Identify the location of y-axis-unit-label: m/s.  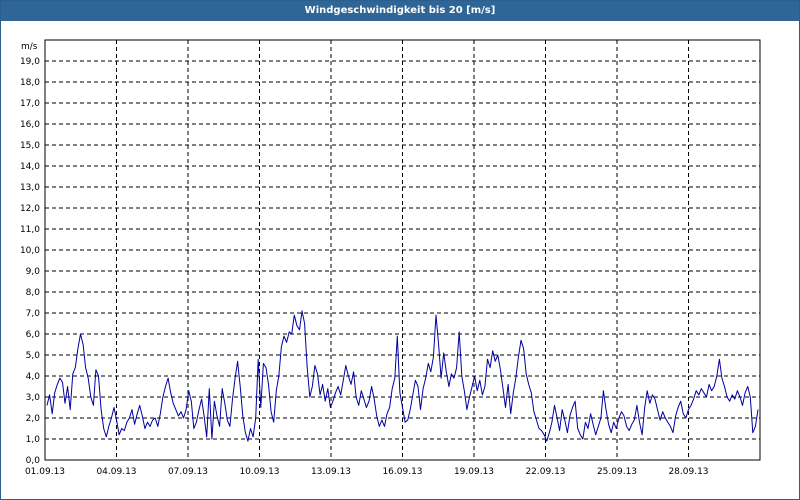
(29, 47).